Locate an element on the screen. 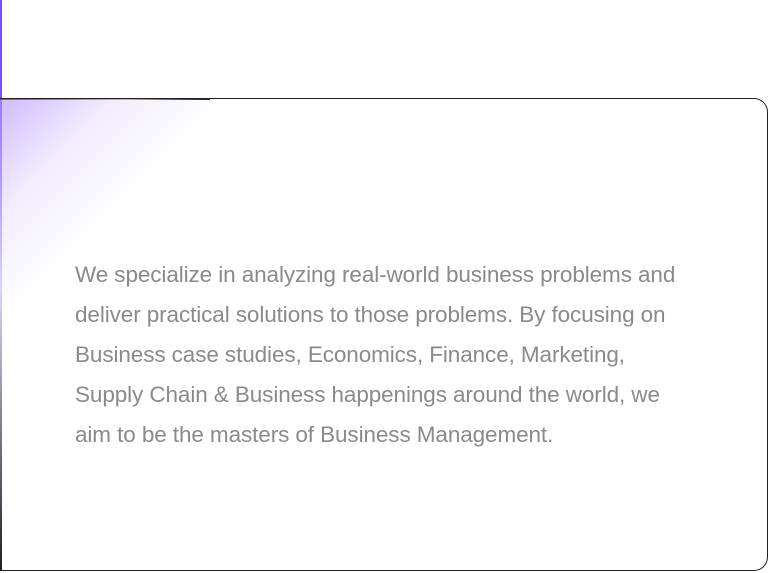 This screenshot has width=770, height=573. card-left-edge is located at coordinates (1, 334).